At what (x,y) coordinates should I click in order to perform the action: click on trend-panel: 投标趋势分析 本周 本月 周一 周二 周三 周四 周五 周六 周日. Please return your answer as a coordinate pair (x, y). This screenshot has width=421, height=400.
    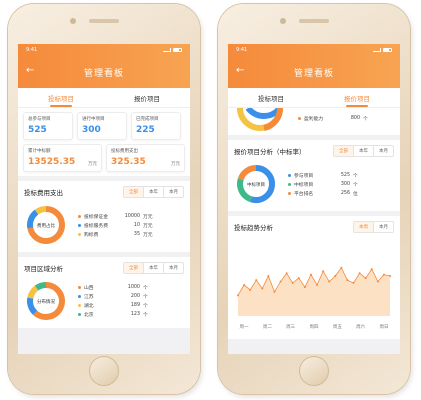
    Looking at the image, I should click on (314, 277).